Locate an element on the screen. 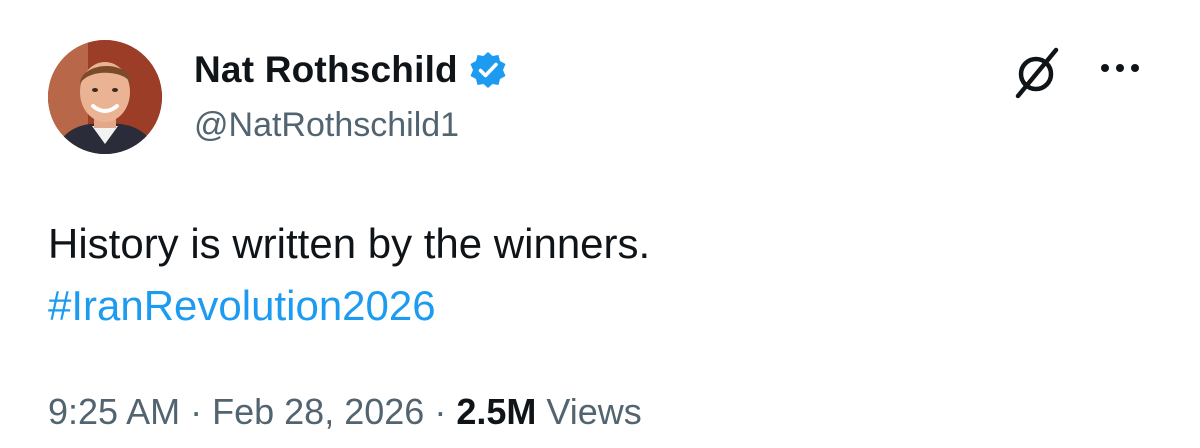 The image size is (1200, 448). verified-badge-icon is located at coordinates (488, 70).